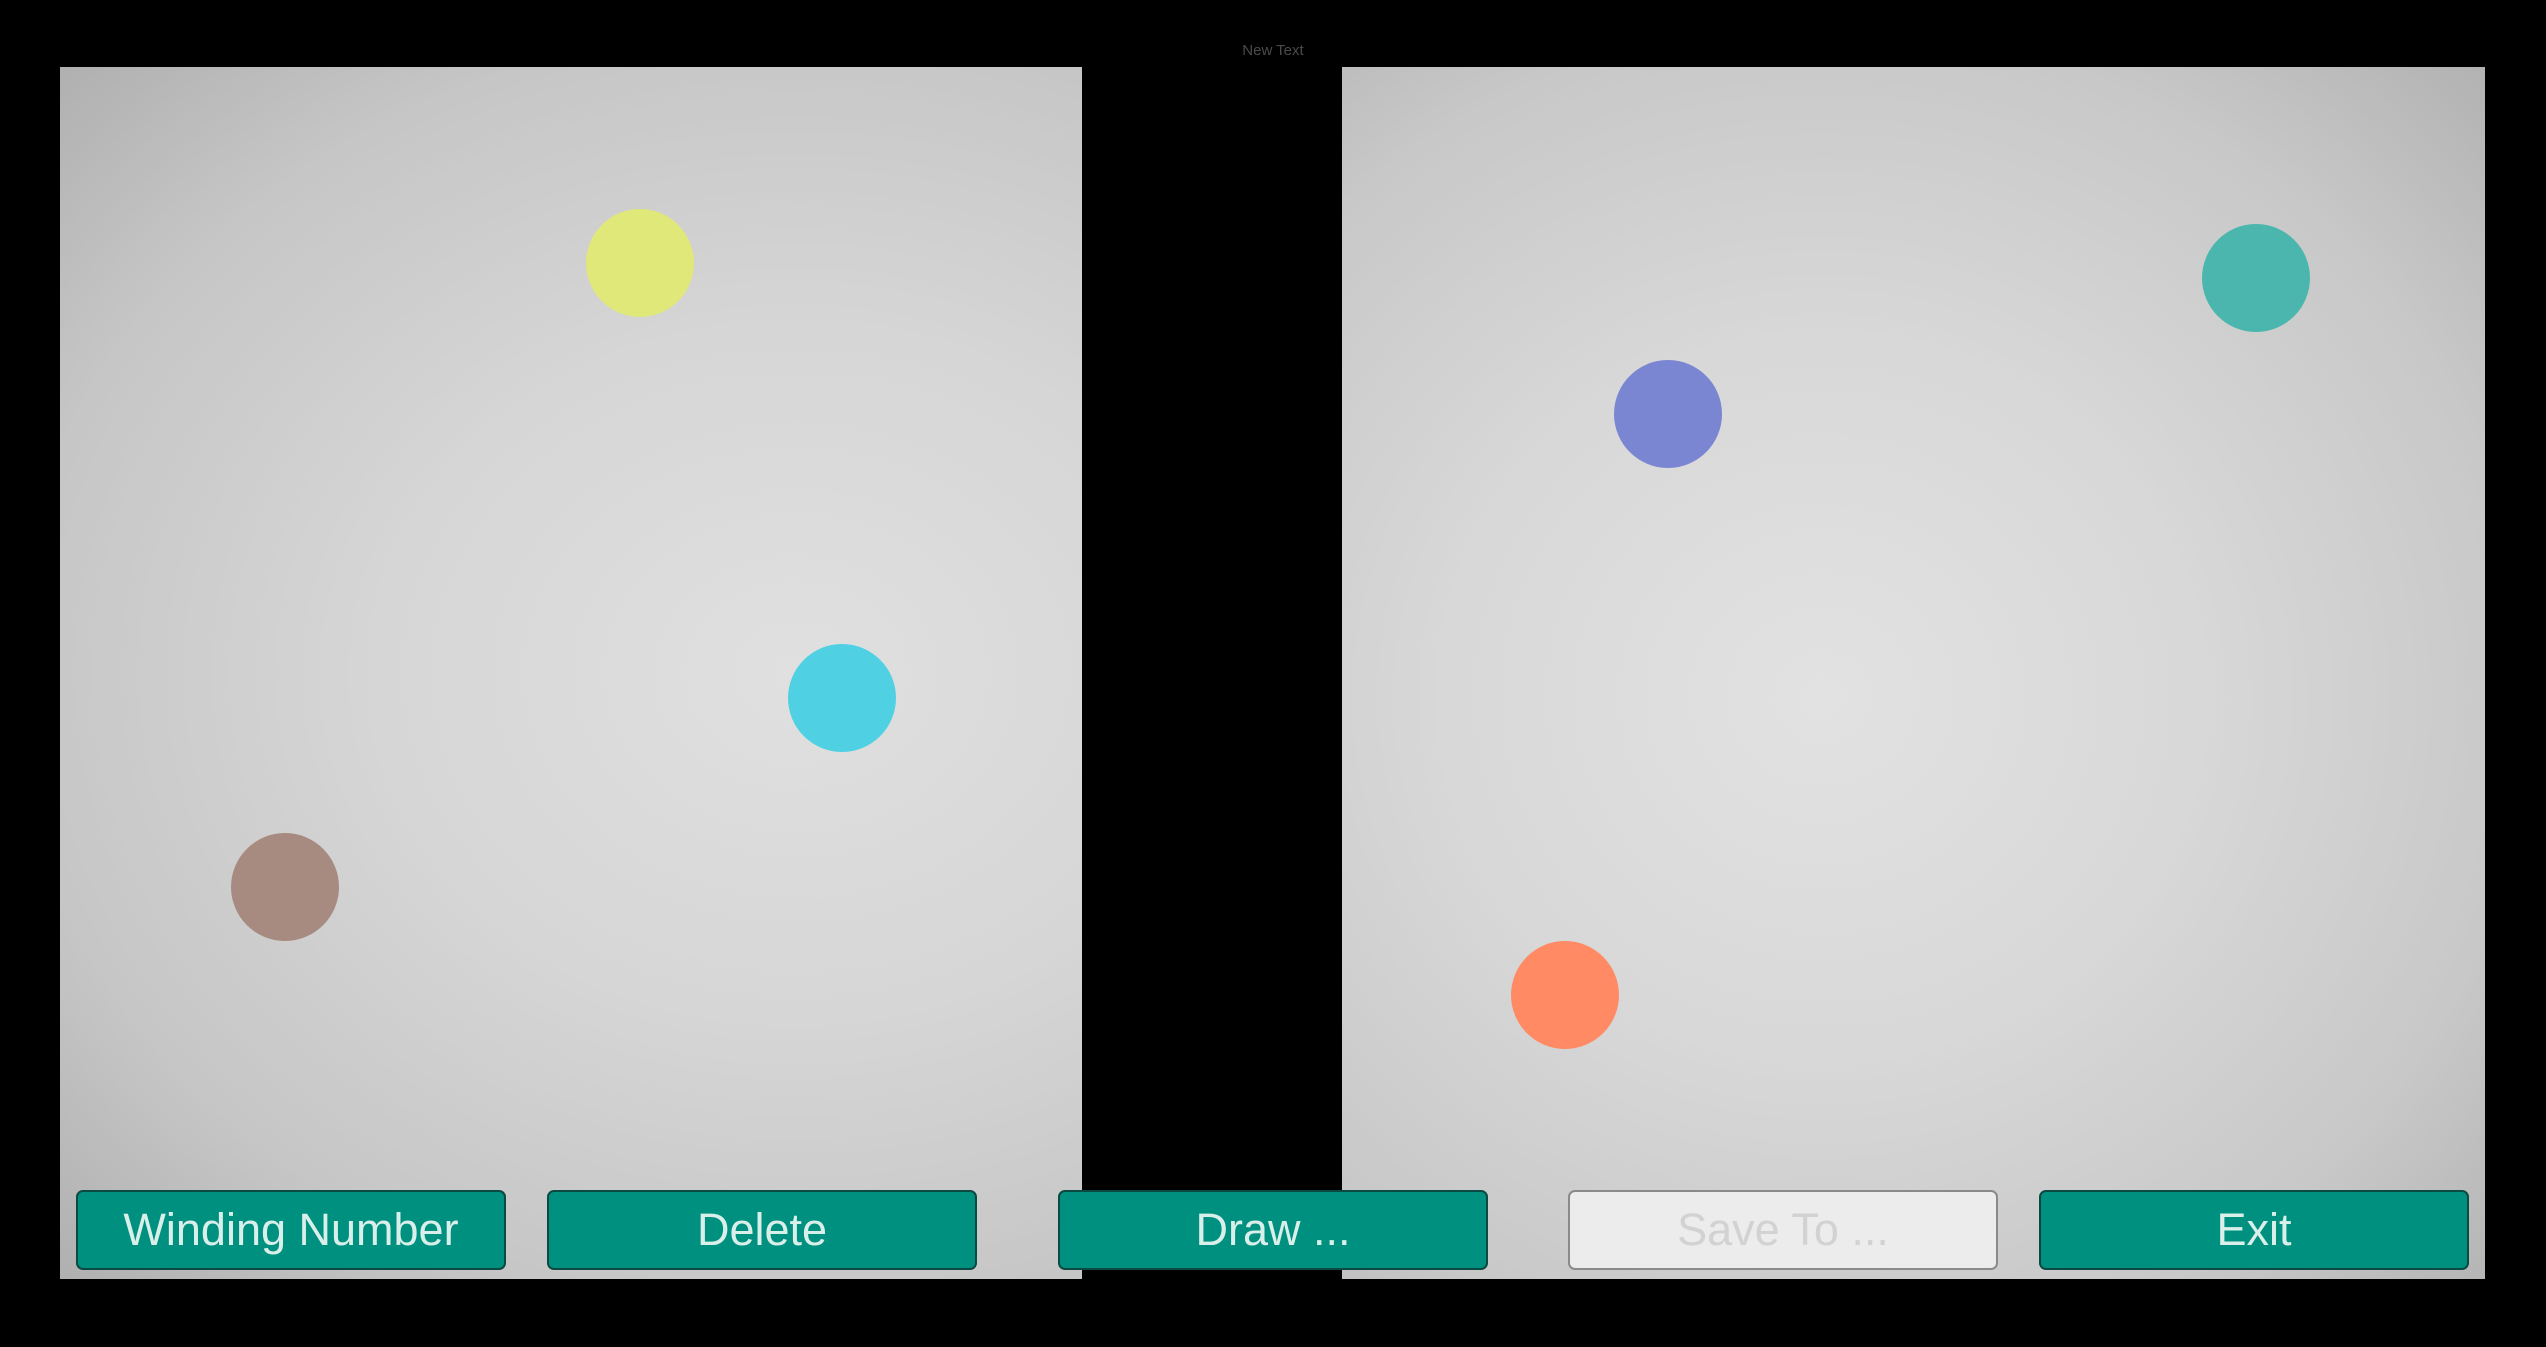 Image resolution: width=2546 pixels, height=1347 pixels. Describe the element at coordinates (640, 263) in the screenshot. I see `yellow-point` at that location.